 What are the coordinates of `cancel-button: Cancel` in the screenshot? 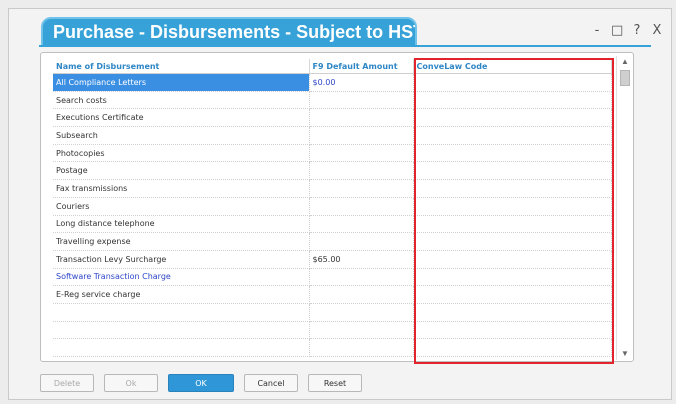 It's located at (271, 383).